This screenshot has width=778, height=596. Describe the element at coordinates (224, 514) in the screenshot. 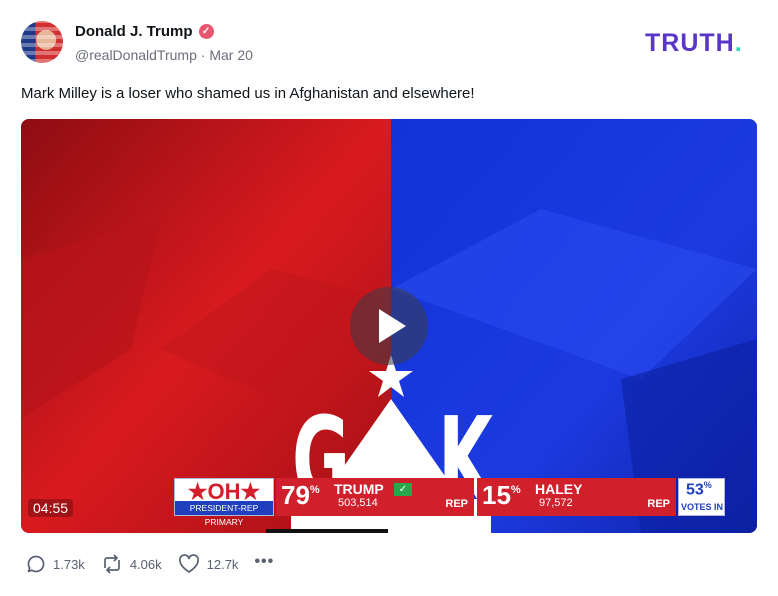

I see `race-label: PRESIDENT-REP PRIMARY` at that location.